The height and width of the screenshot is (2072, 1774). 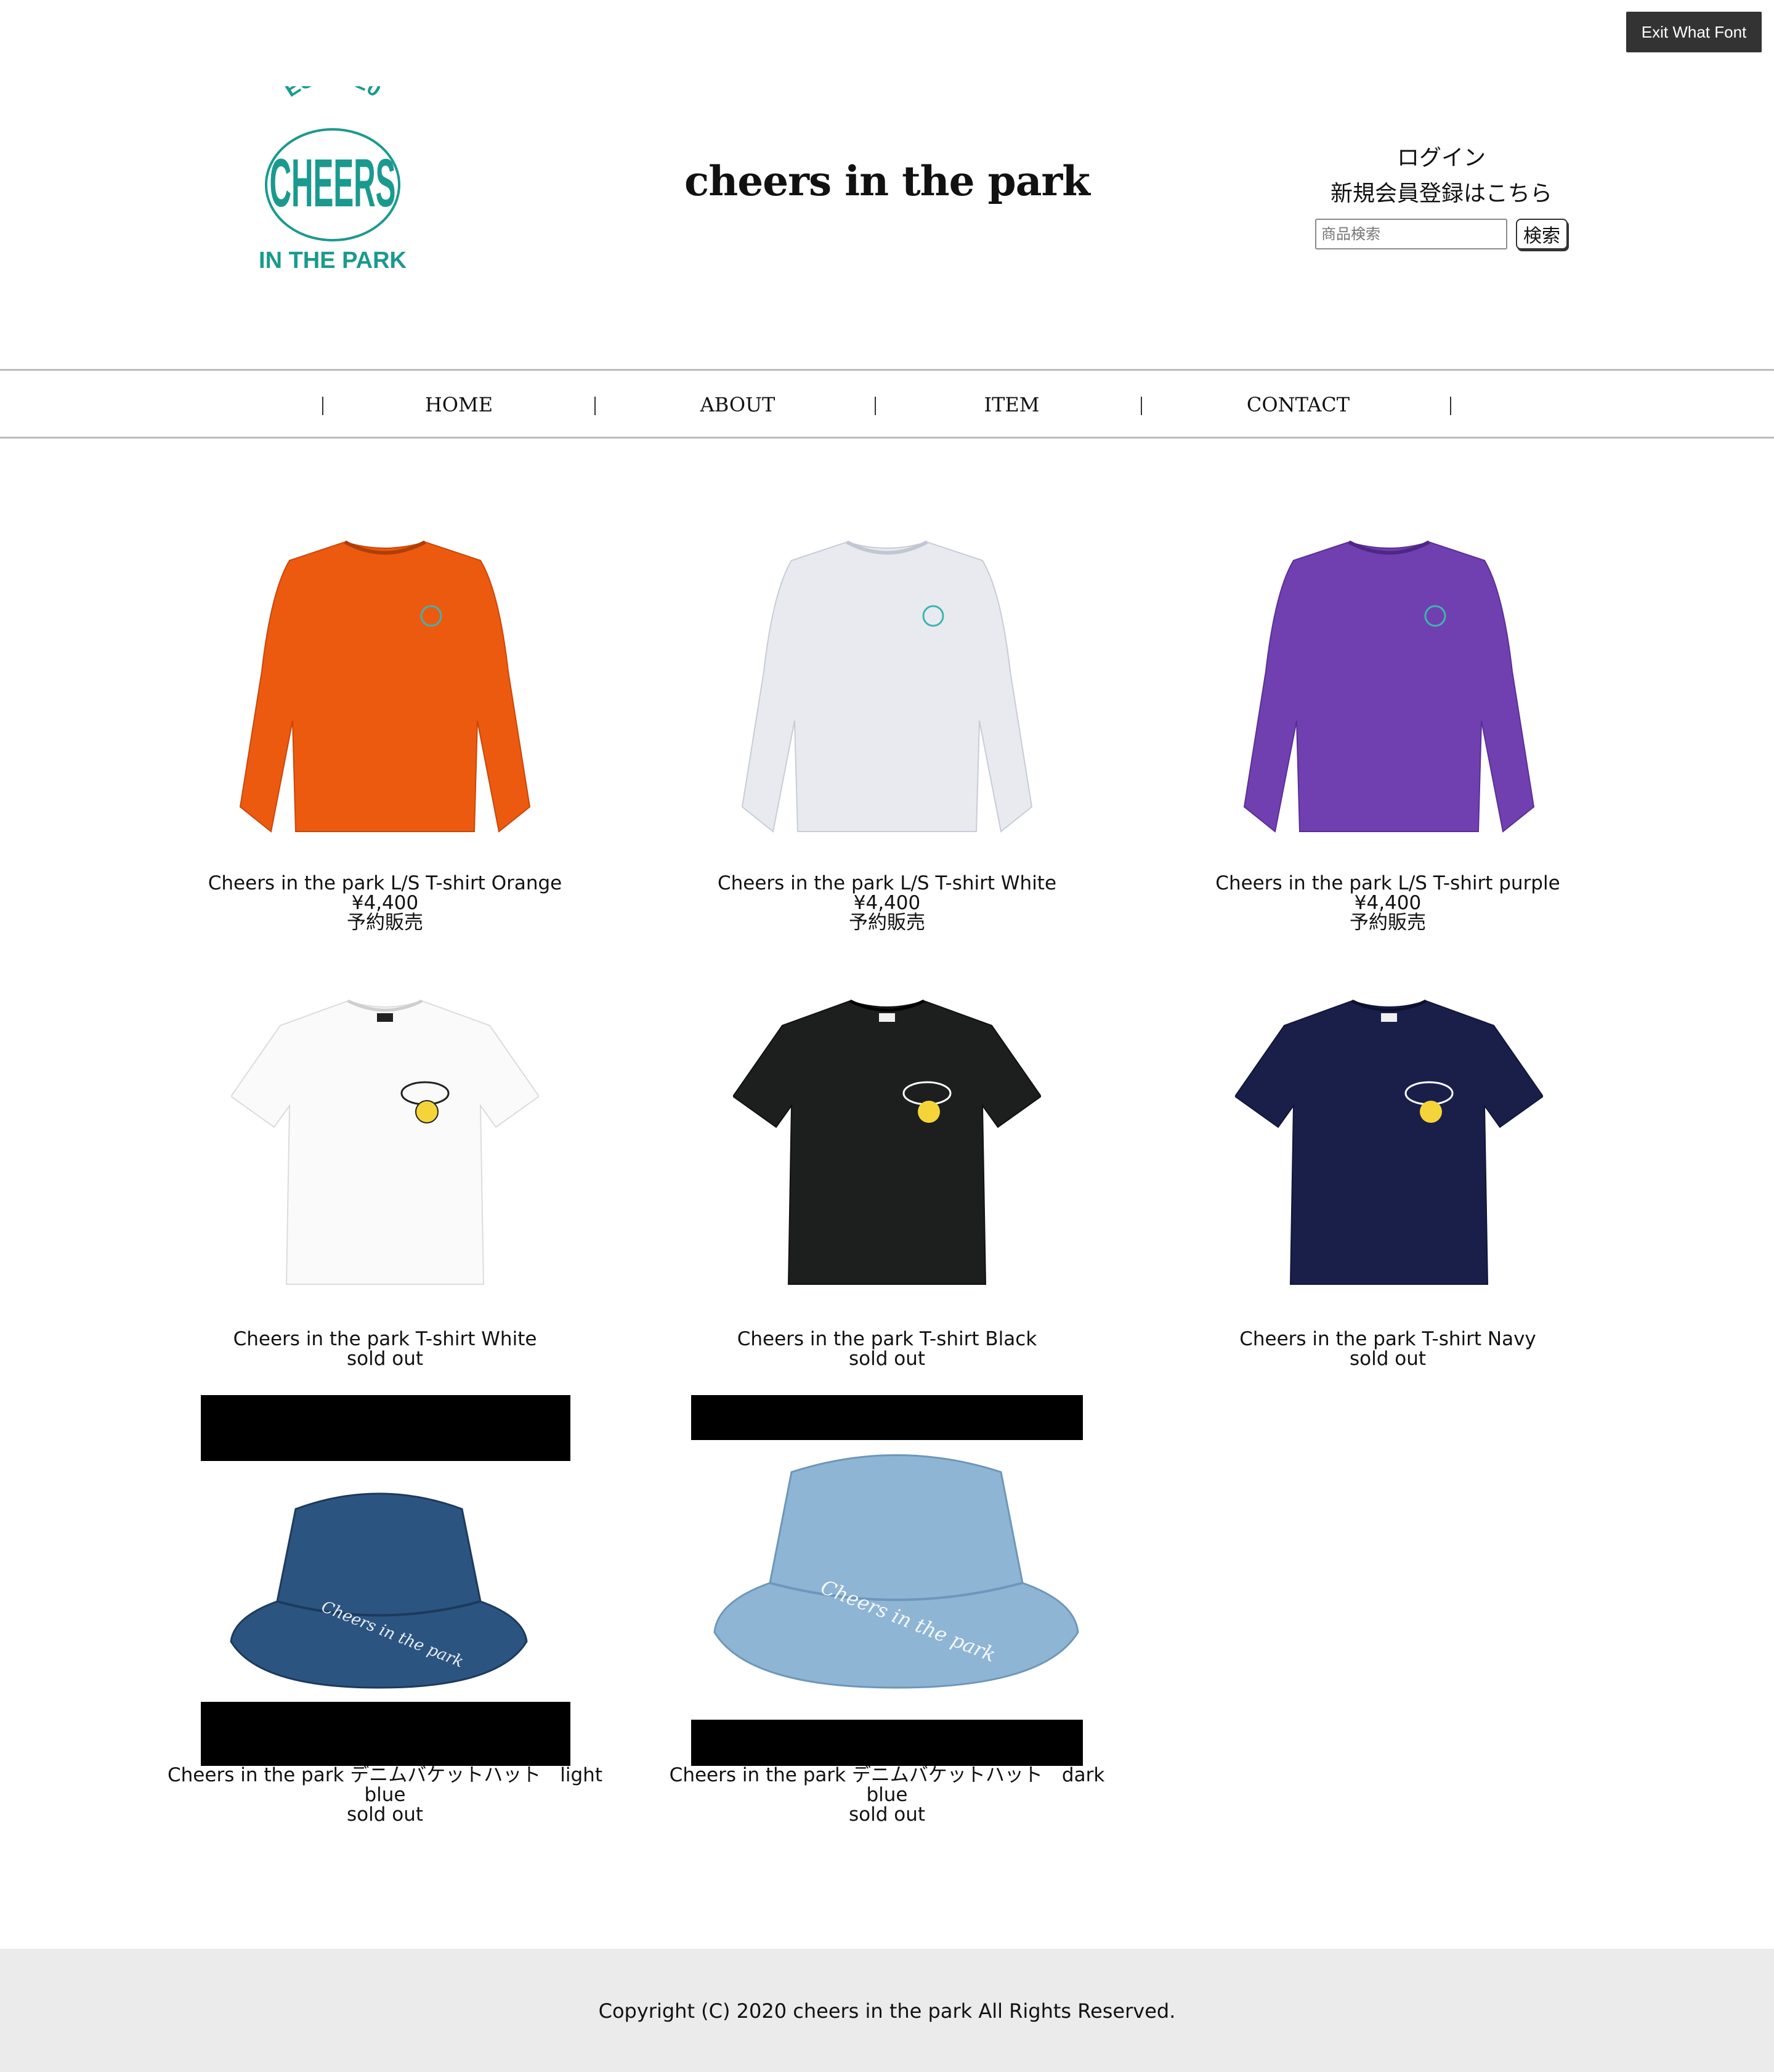 I want to click on product-name: Cheers in the park L/S T-shirt Orange, so click(x=385, y=883).